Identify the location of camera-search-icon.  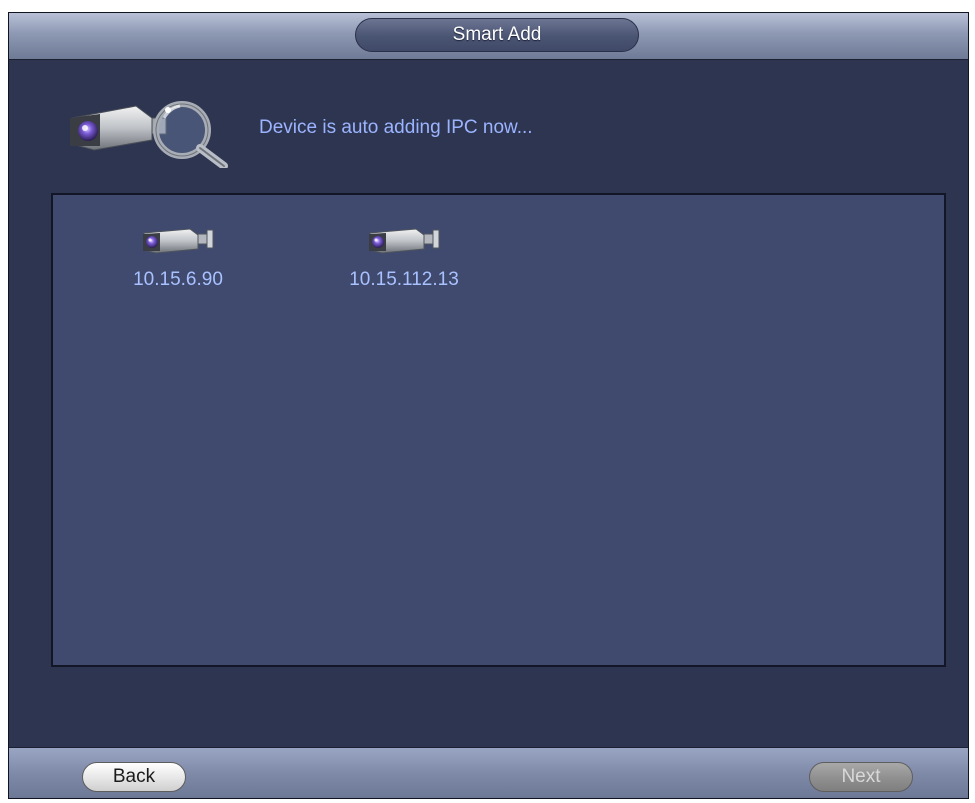
(149, 134).